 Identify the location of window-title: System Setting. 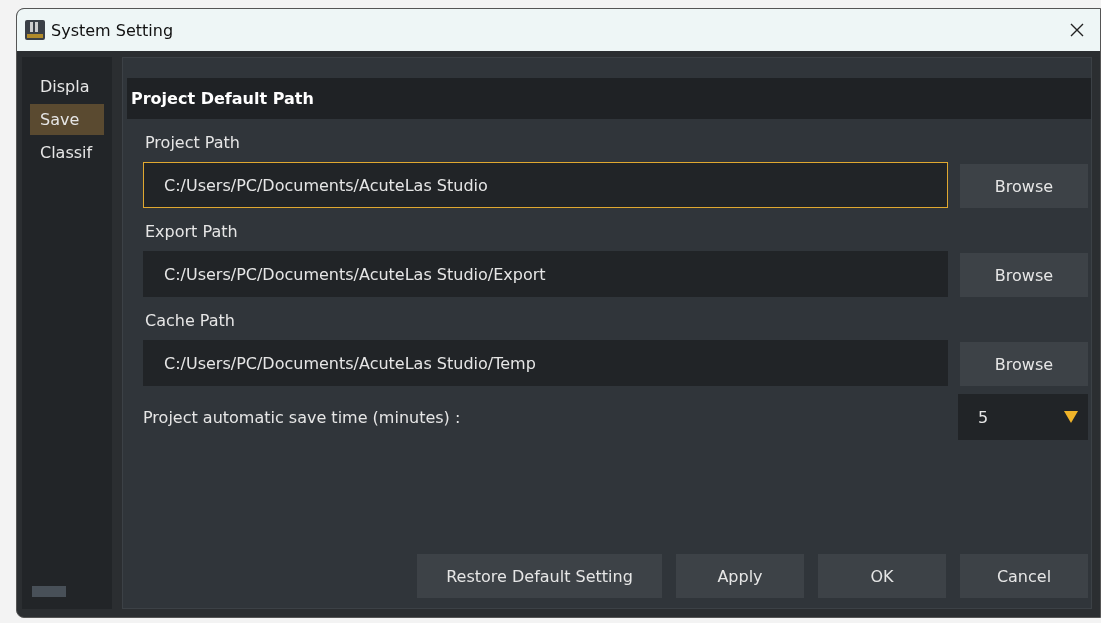
(113, 30).